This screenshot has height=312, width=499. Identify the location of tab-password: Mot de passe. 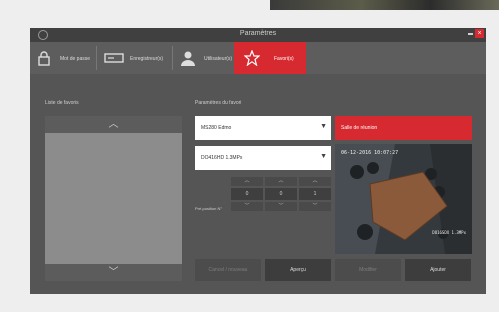
(62, 58).